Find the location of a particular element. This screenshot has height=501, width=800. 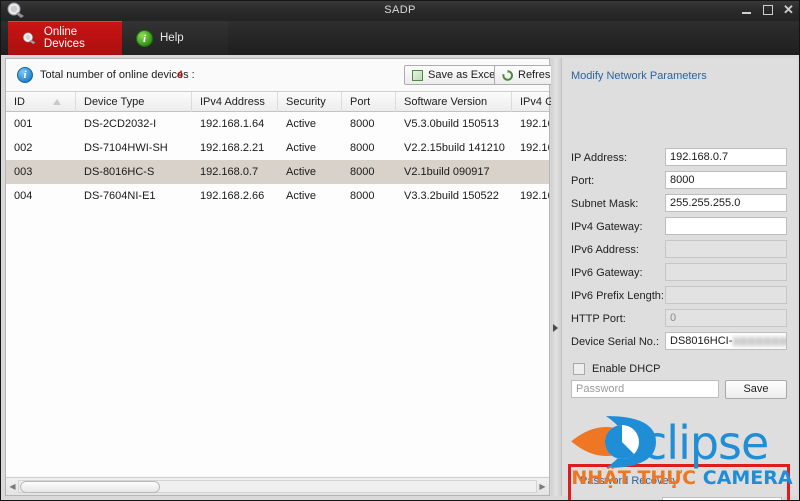

table-header-id: ID is located at coordinates (41, 102).